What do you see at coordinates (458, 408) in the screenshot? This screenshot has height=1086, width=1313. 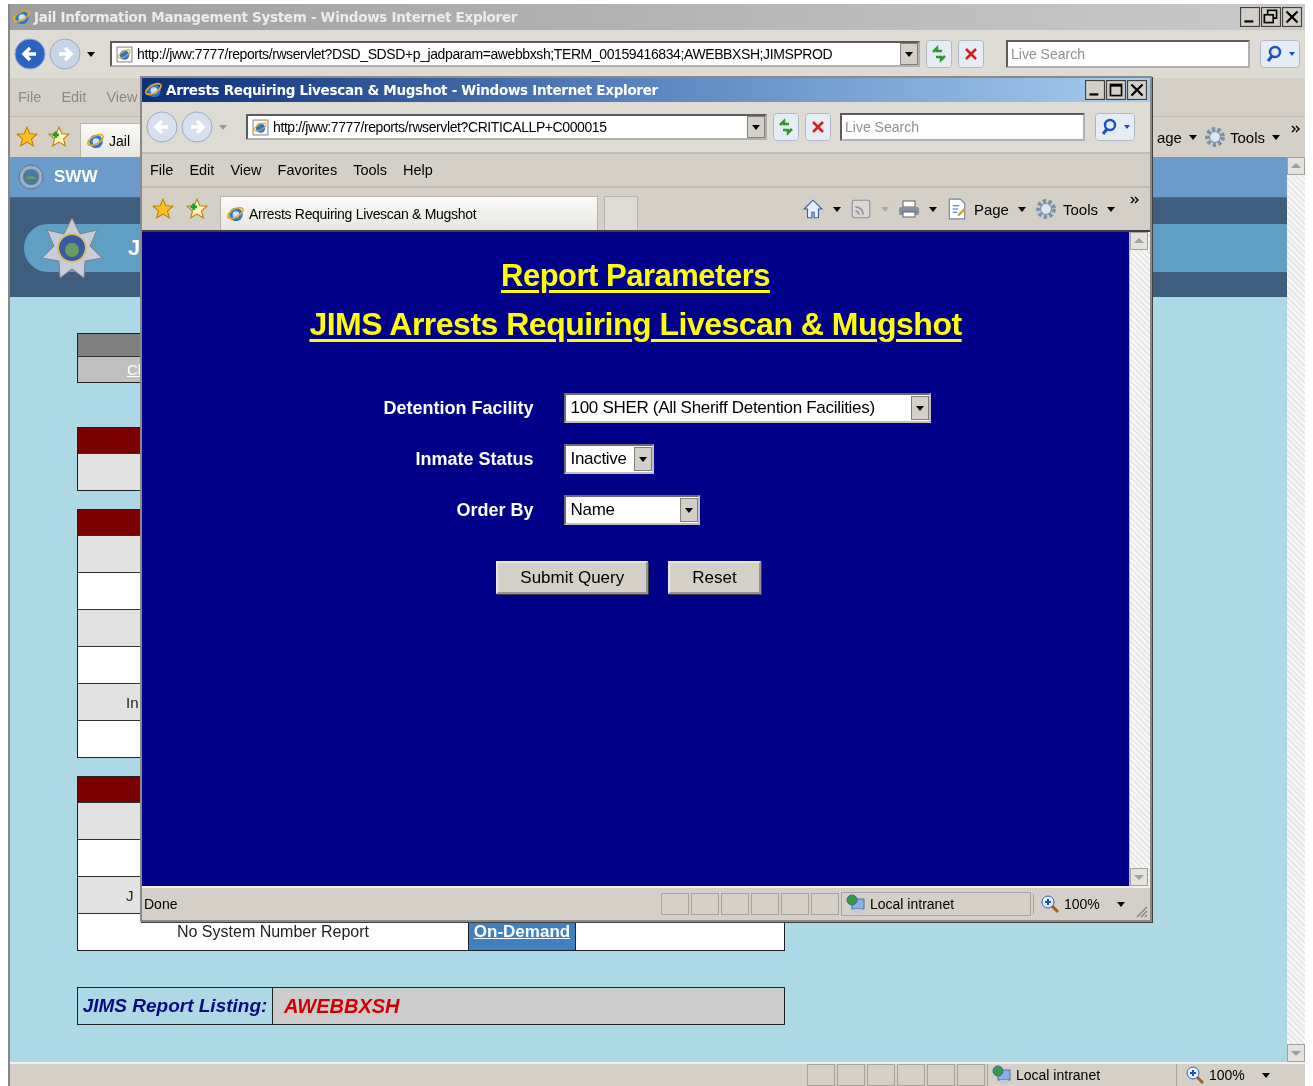 I see `field-label: Detention Facility` at bounding box center [458, 408].